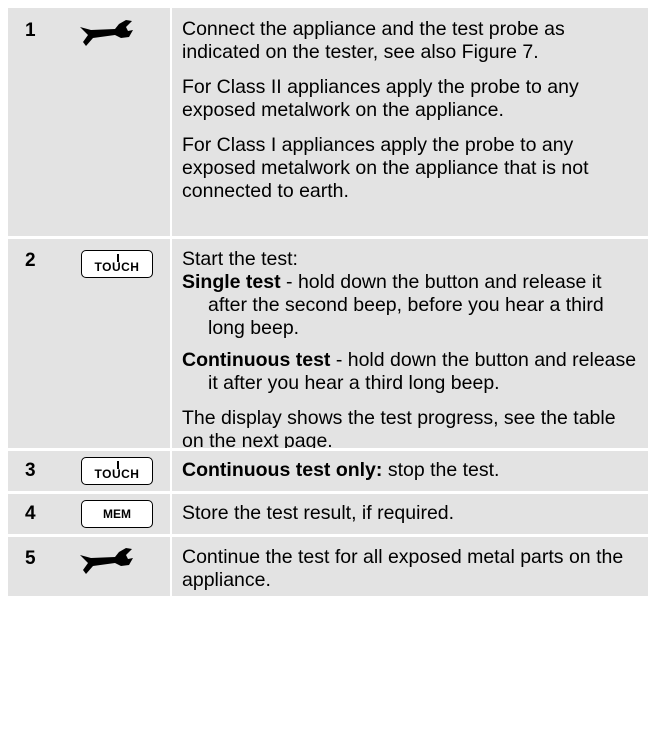  I want to click on button-label: MEM, so click(117, 514).